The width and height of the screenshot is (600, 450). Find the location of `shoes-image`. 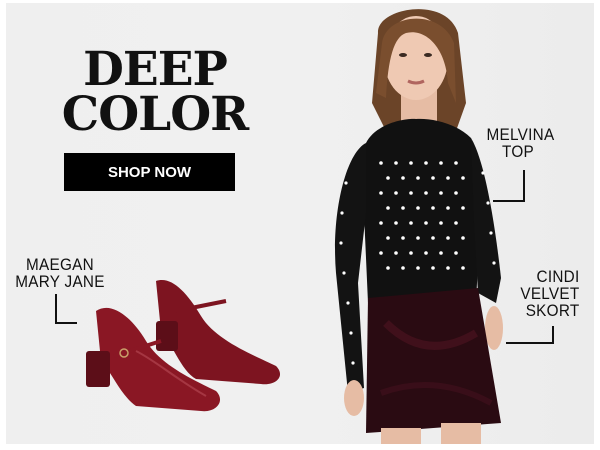

shoes-image is located at coordinates (183, 346).